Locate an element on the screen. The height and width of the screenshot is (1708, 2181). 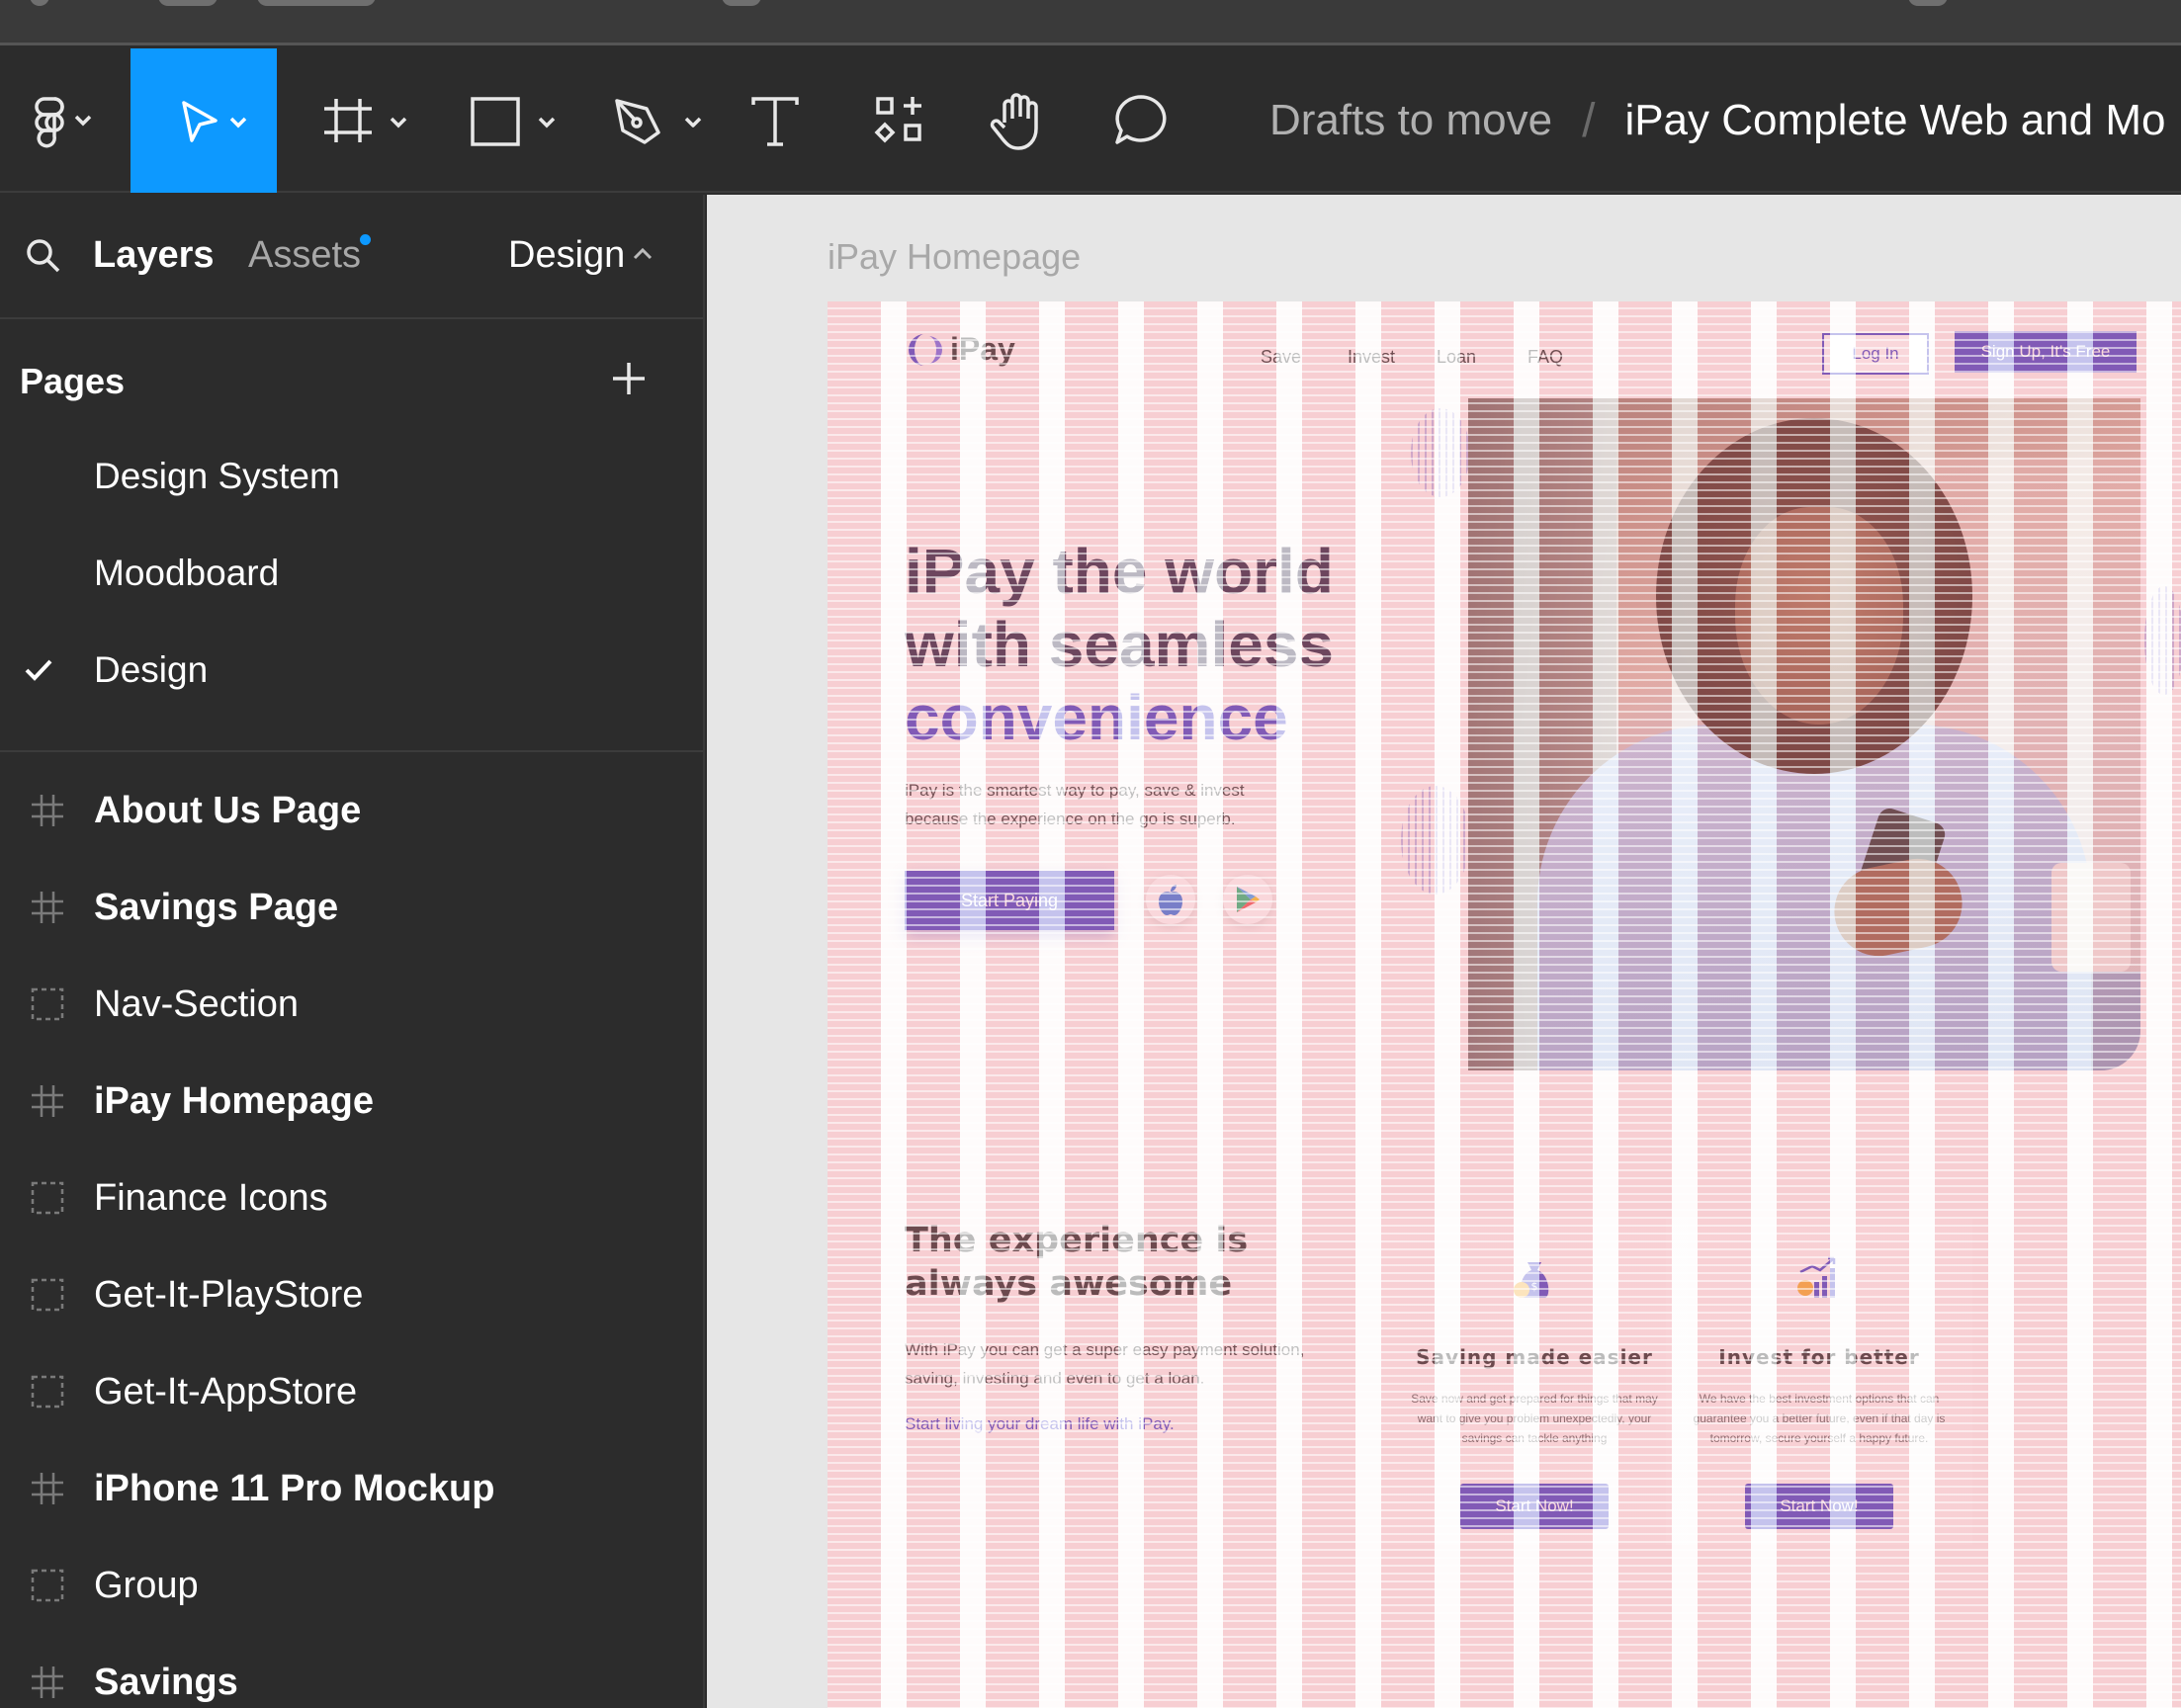
tab-layers: Layers is located at coordinates (154, 255).